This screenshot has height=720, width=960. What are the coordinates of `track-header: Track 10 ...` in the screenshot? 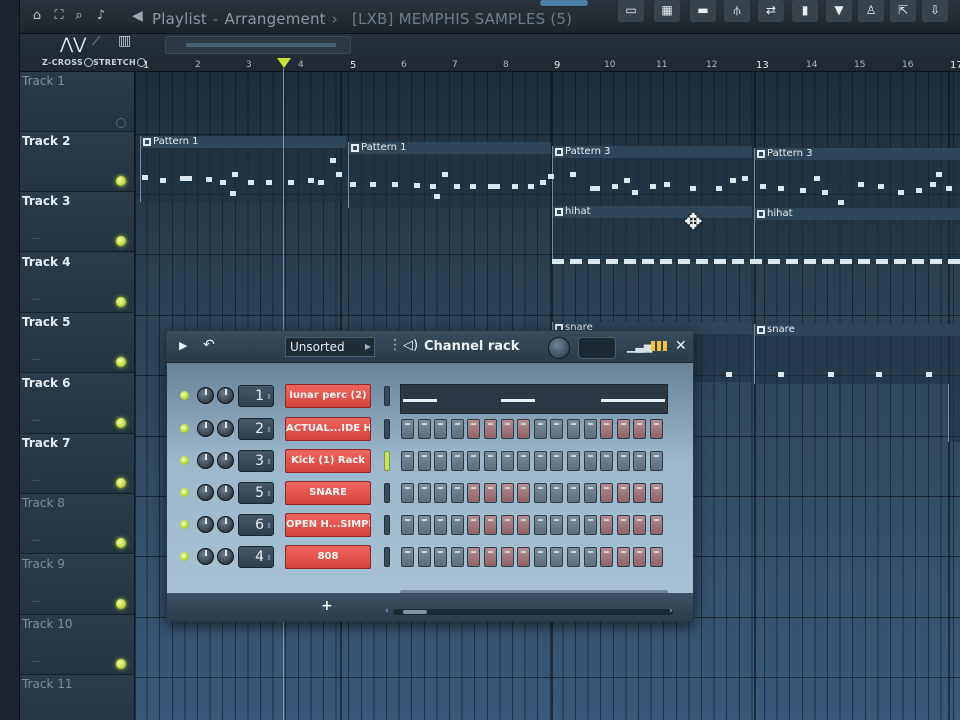 It's located at (77, 645).